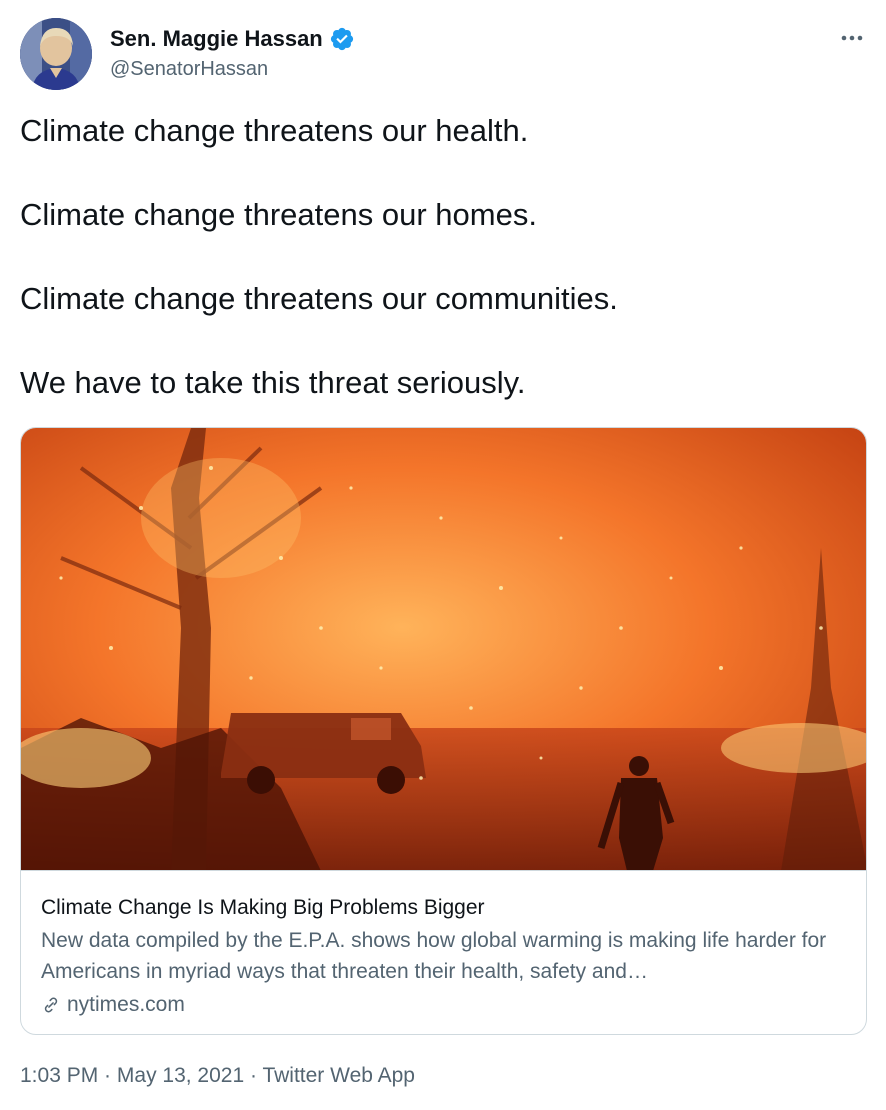 The height and width of the screenshot is (1110, 886). What do you see at coordinates (189, 69) in the screenshot?
I see `handle: @SenatorHassan` at bounding box center [189, 69].